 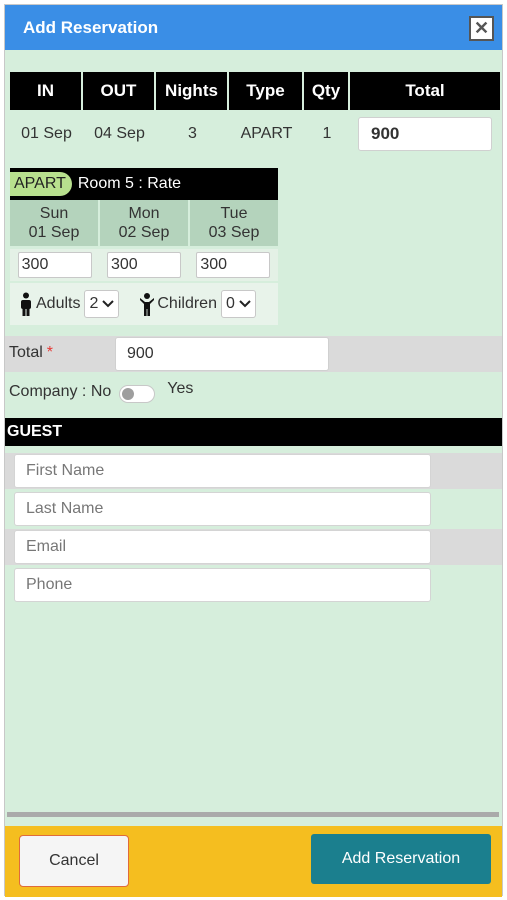 I want to click on column-header-qty: Qty, so click(x=327, y=91).